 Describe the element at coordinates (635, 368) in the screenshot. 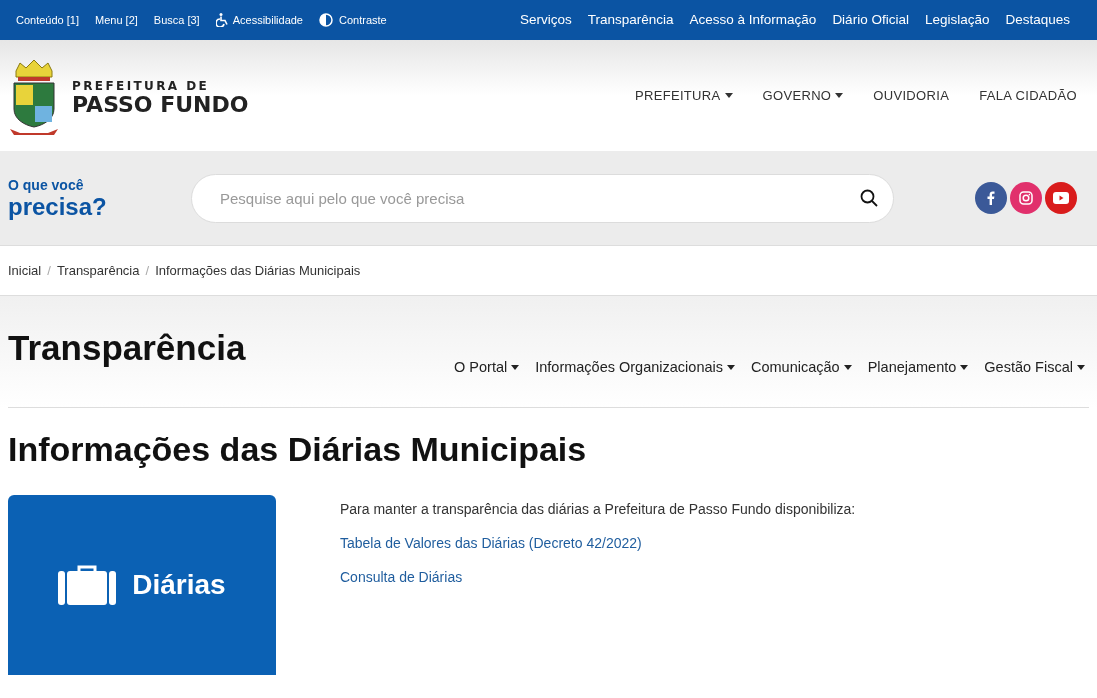

I see `section-menu-link: Informações Organizacionais` at that location.